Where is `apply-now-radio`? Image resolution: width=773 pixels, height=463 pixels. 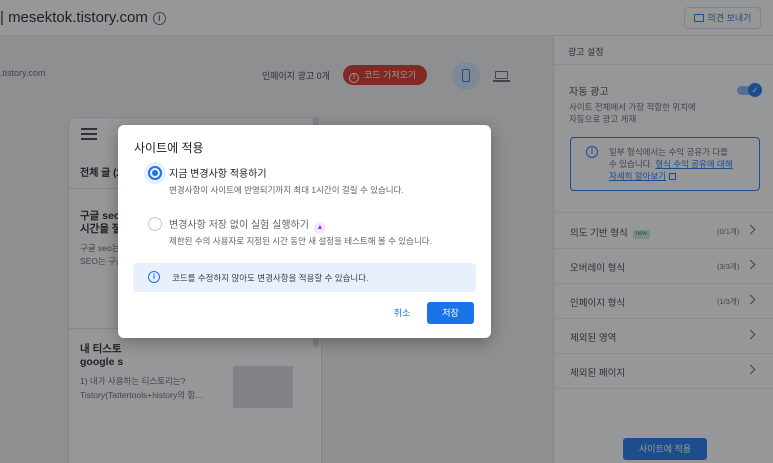
apply-now-radio is located at coordinates (155, 173).